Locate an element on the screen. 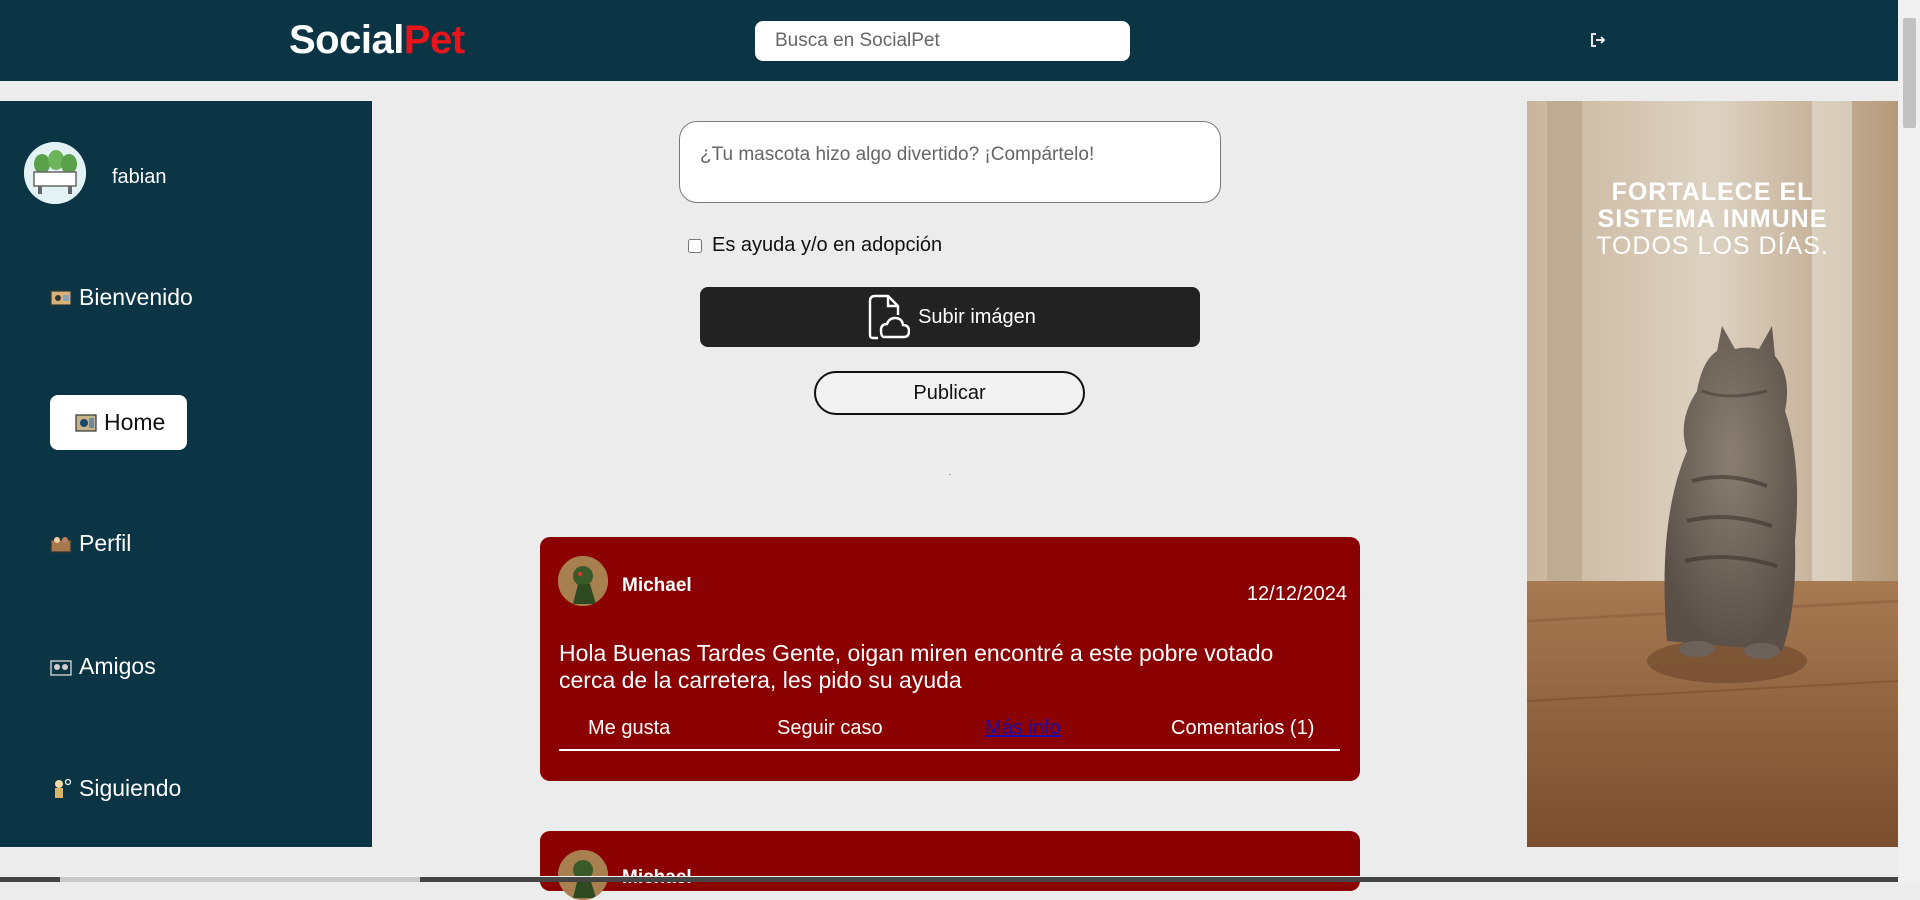 This screenshot has height=900, width=1920. post-card: Michael is located at coordinates (950, 865).